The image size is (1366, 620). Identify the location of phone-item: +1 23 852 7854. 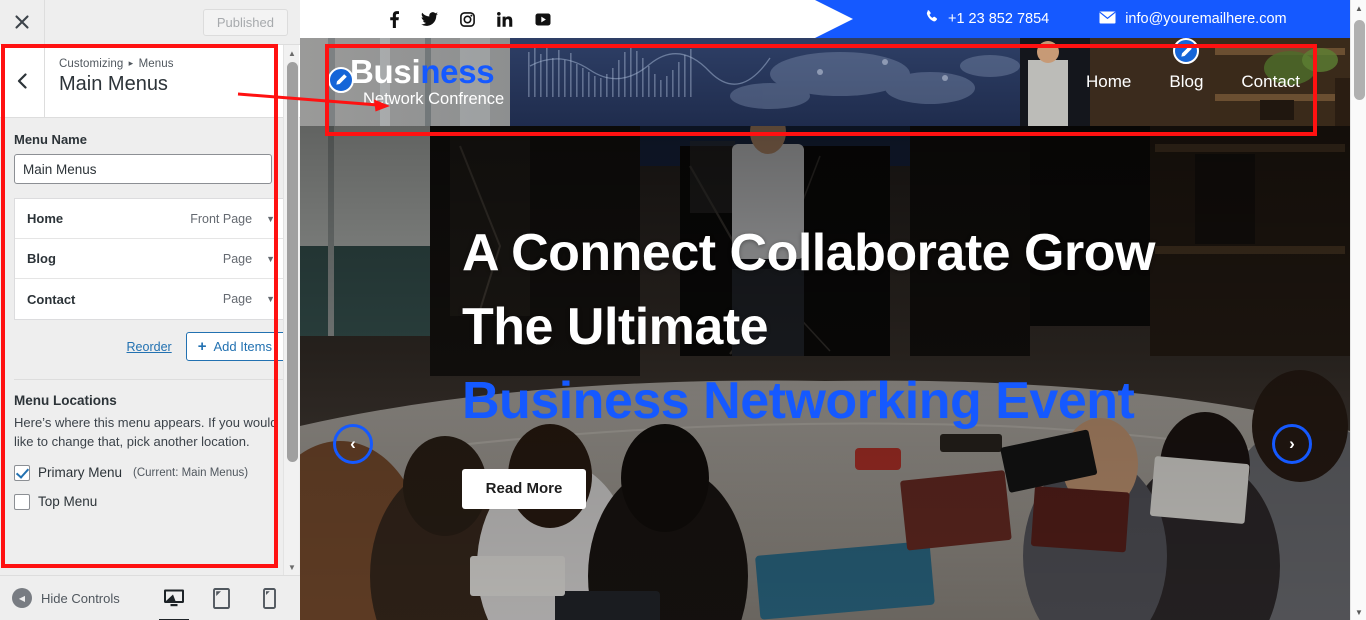
(987, 19).